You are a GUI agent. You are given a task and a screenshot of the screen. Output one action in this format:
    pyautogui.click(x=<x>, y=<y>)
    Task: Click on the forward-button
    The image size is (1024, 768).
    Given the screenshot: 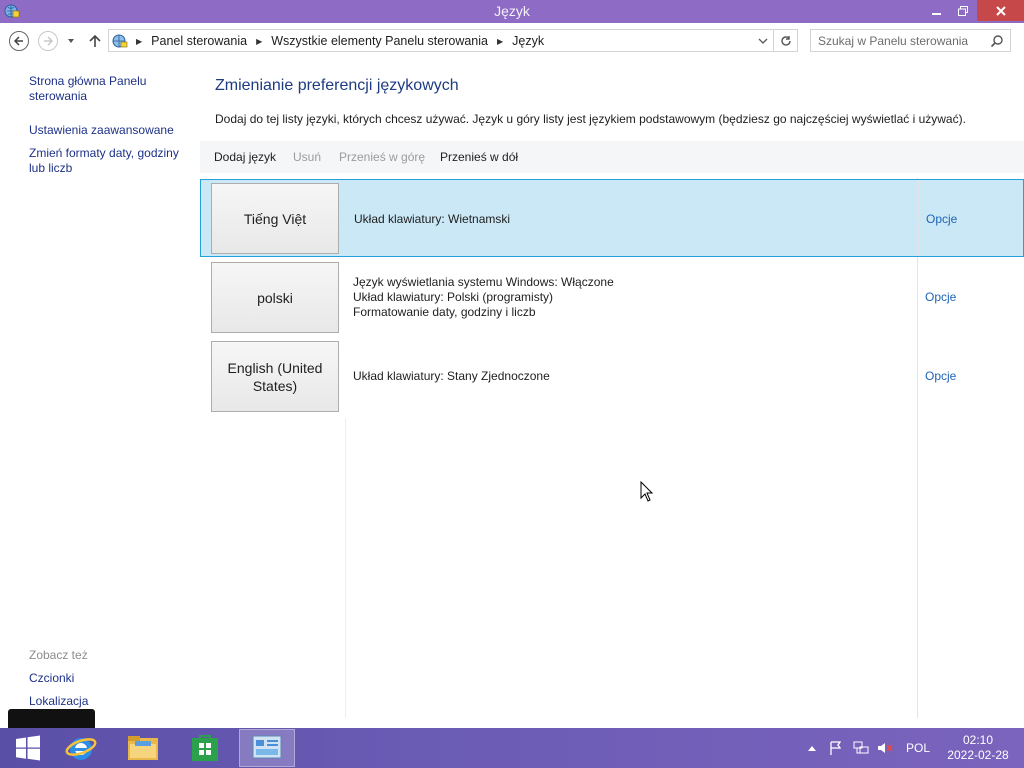 What is the action you would take?
    pyautogui.click(x=48, y=41)
    